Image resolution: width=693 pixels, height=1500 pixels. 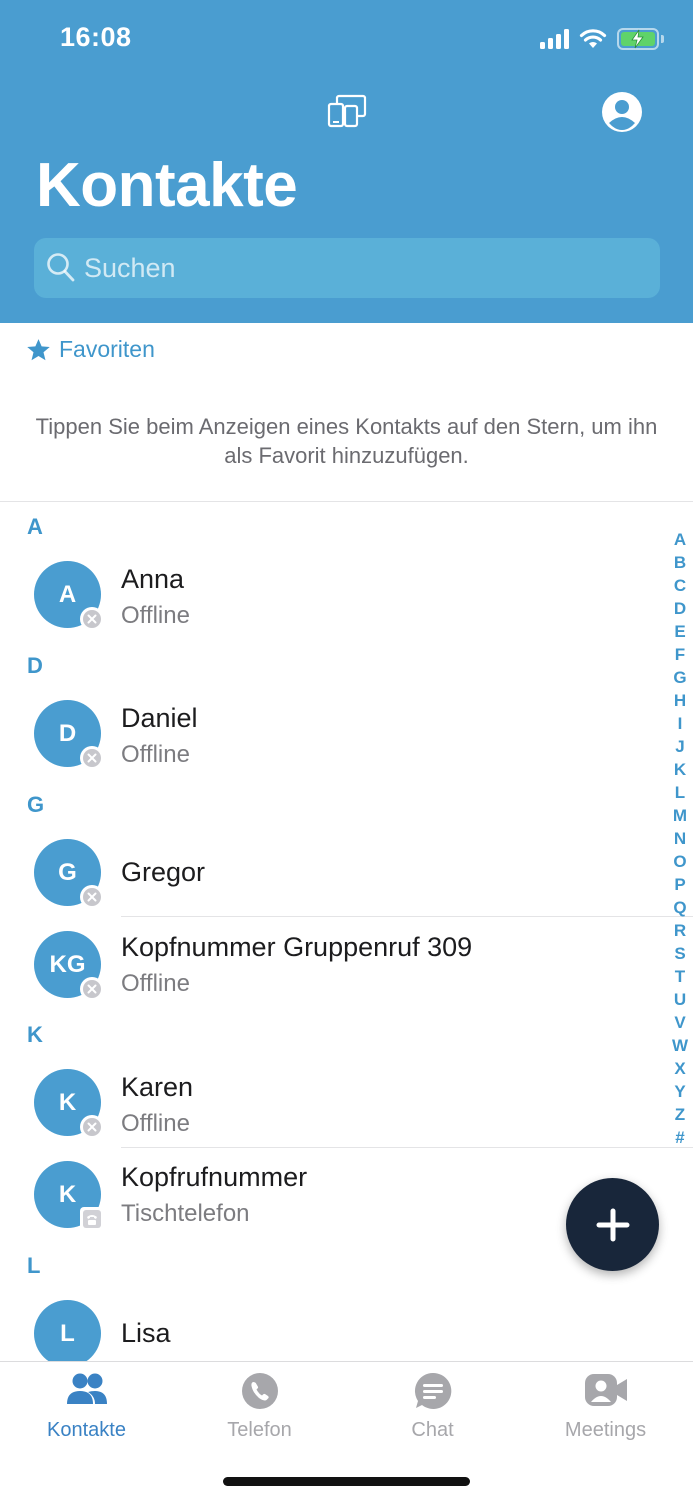 What do you see at coordinates (679, 1022) in the screenshot?
I see `index-letter: V` at bounding box center [679, 1022].